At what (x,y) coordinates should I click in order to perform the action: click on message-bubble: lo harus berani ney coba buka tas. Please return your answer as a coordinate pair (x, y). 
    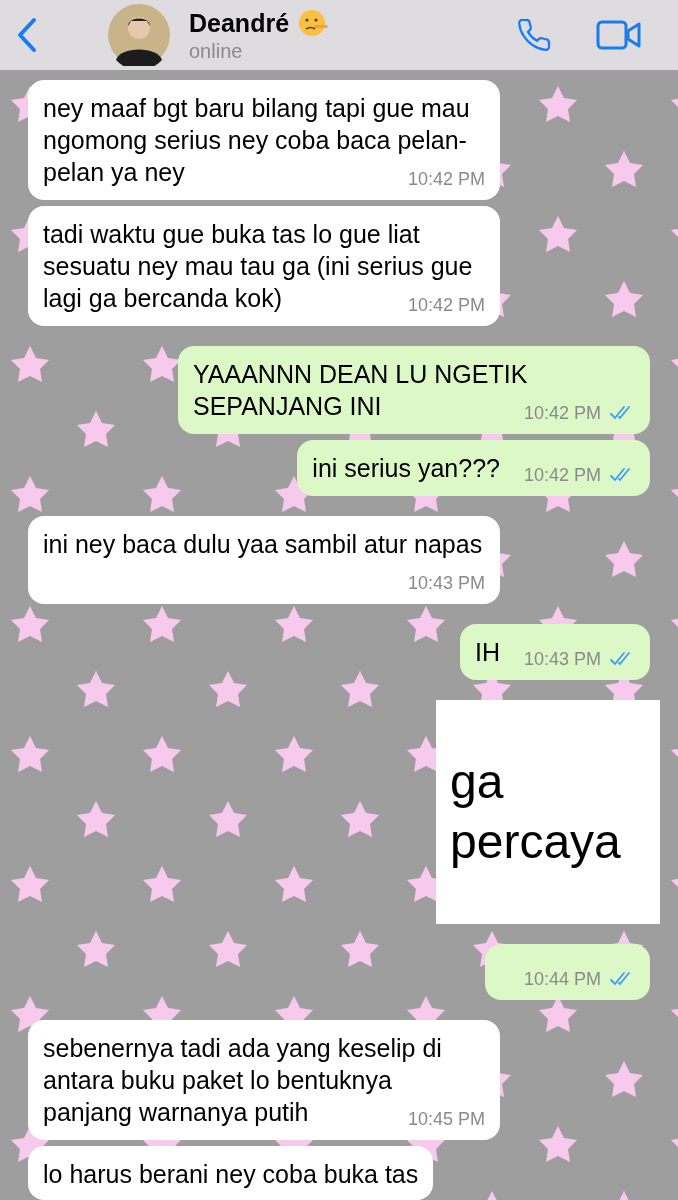
    Looking at the image, I should click on (231, 1173).